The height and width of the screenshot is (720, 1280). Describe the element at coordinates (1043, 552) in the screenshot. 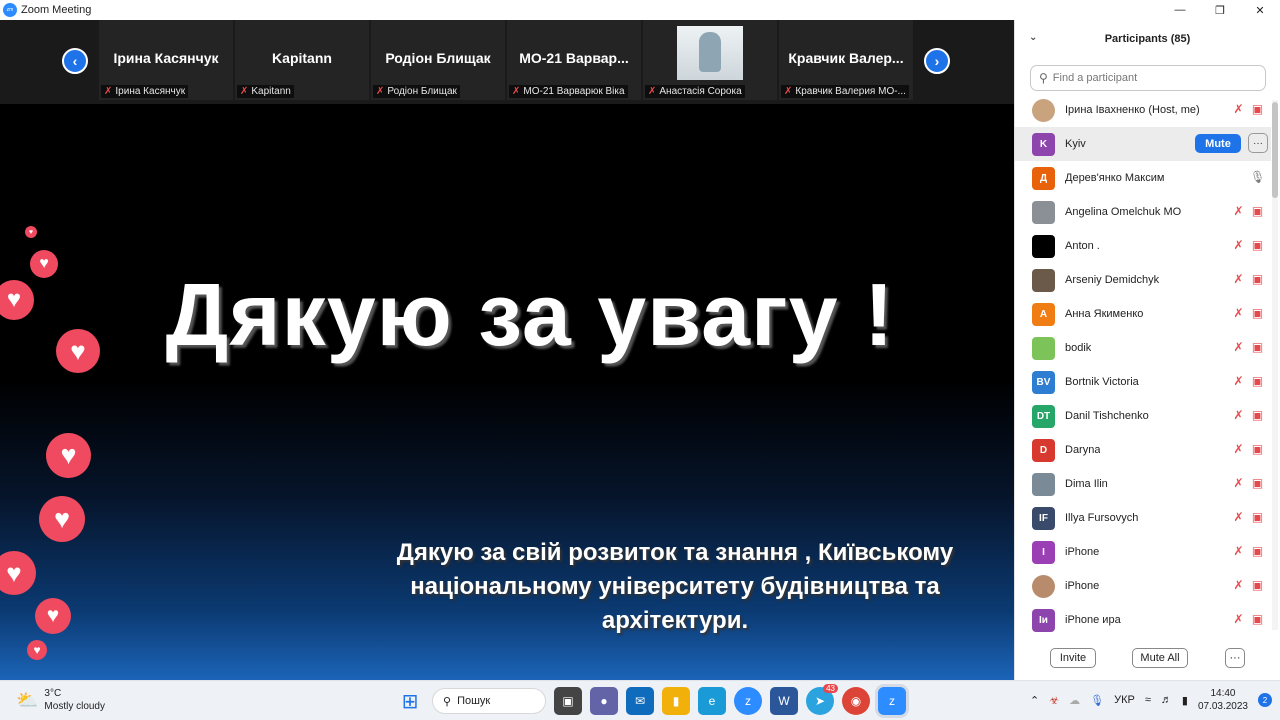

I see `avatar: I` at that location.